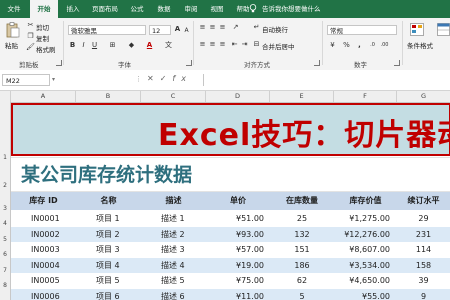 The width and height of the screenshot is (450, 300). Describe the element at coordinates (43, 96) in the screenshot. I see `column-header-a: A` at that location.